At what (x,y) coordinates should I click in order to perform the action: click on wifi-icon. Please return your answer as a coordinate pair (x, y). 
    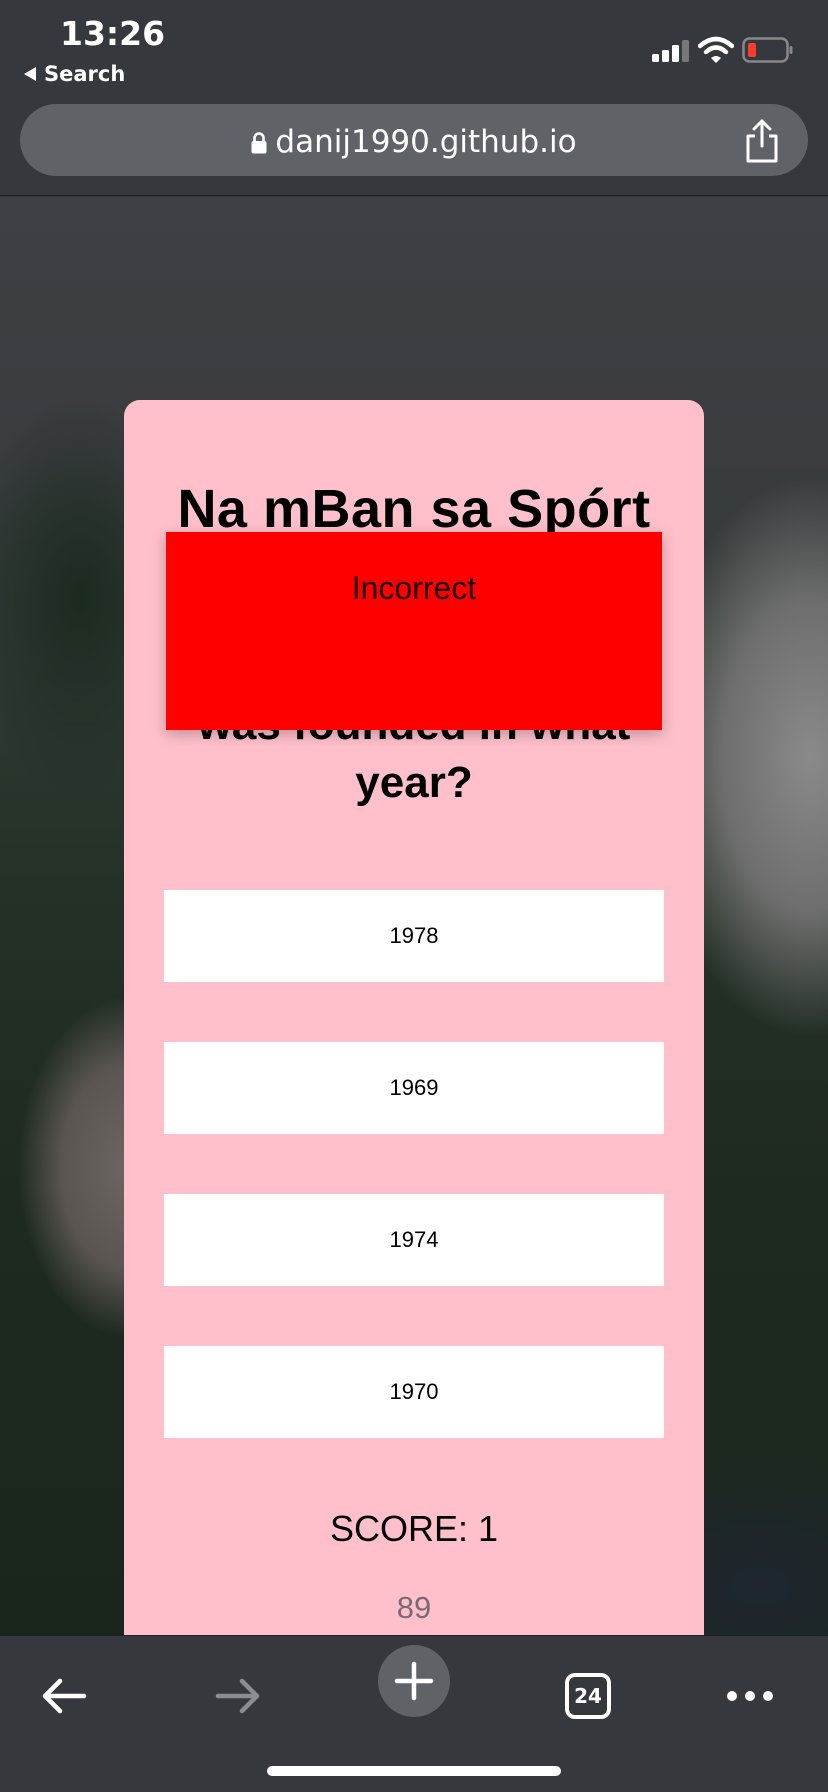
    Looking at the image, I should click on (716, 49).